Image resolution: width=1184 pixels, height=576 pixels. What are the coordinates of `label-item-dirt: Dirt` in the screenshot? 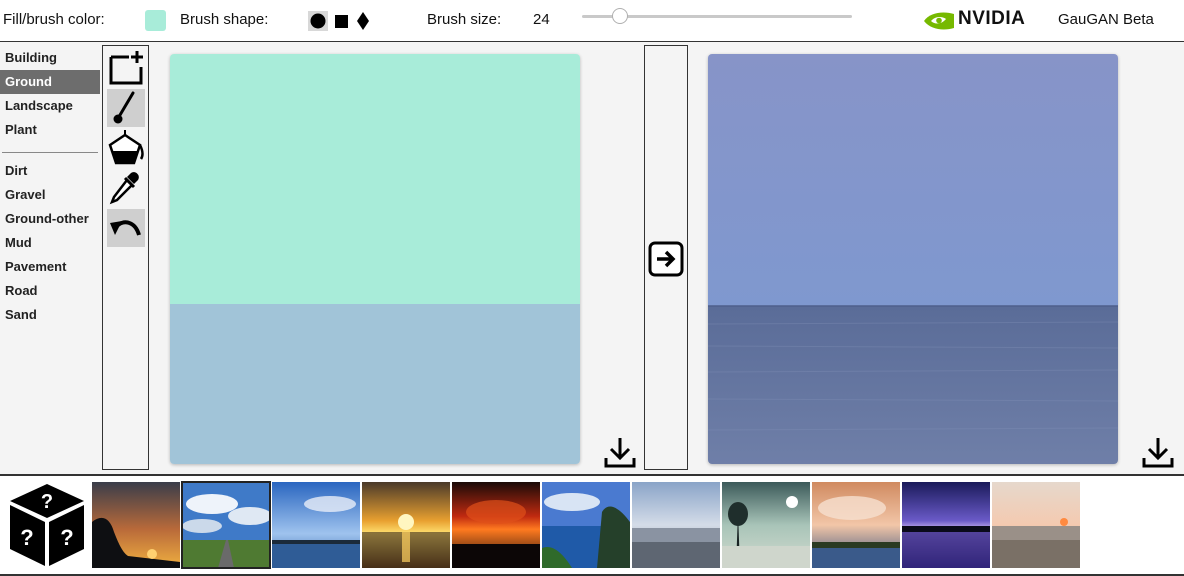 It's located at (50, 171).